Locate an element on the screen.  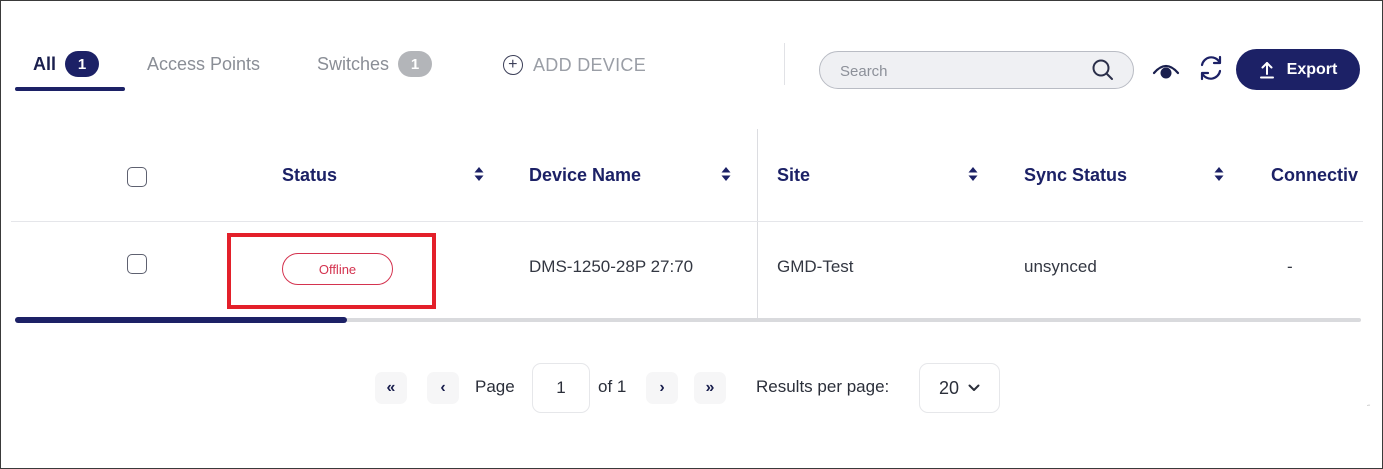
search-icon is located at coordinates (1103, 70).